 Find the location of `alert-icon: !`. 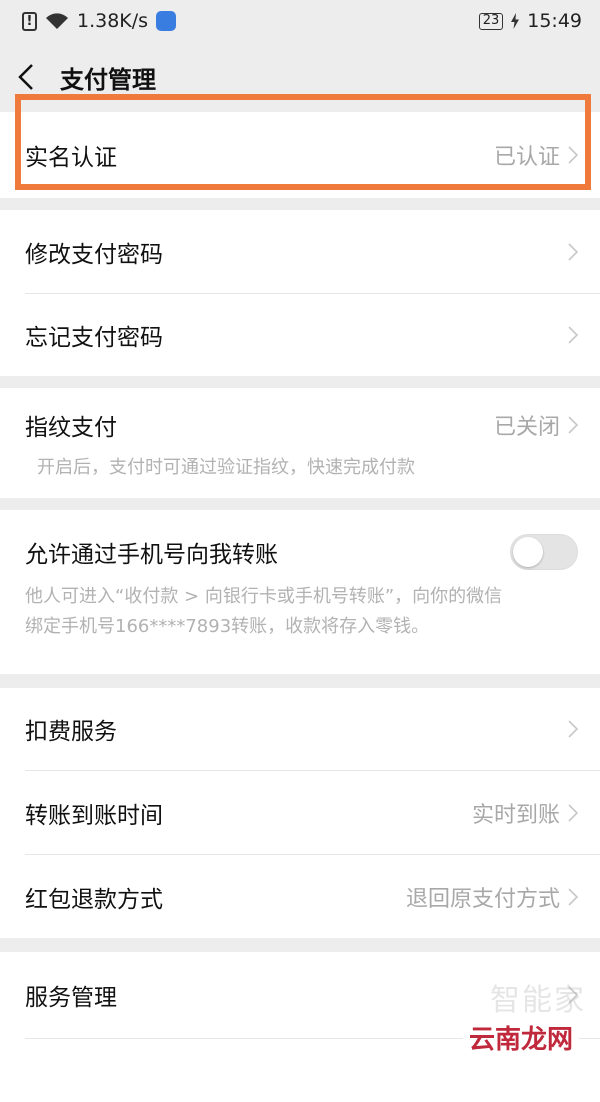

alert-icon: ! is located at coordinates (29, 21).